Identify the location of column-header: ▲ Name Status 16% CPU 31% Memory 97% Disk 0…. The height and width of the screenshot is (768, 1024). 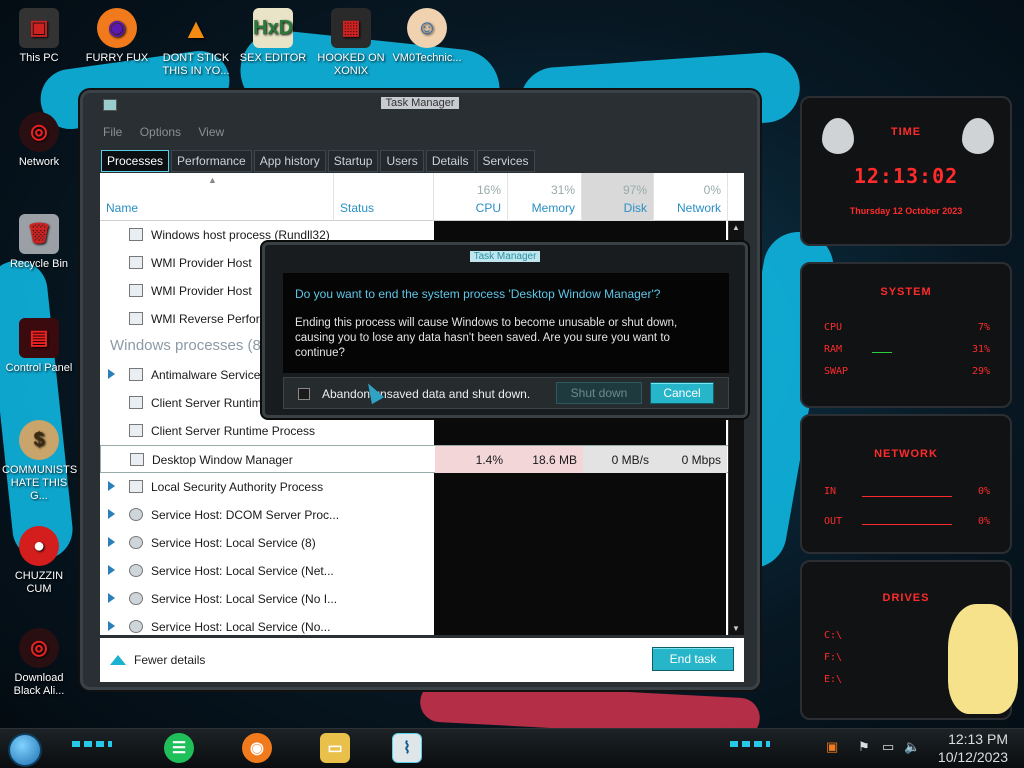
(422, 197).